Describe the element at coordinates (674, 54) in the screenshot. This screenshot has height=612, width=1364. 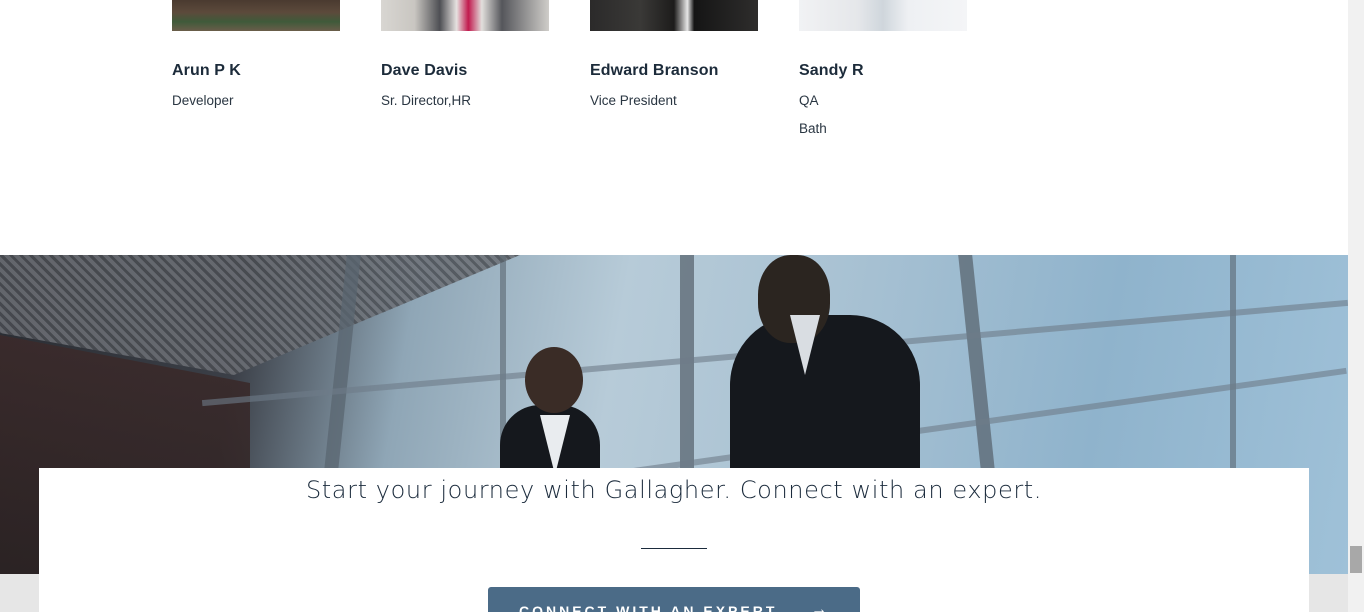
I see `team-member-card: Edward Branson Vice President` at that location.